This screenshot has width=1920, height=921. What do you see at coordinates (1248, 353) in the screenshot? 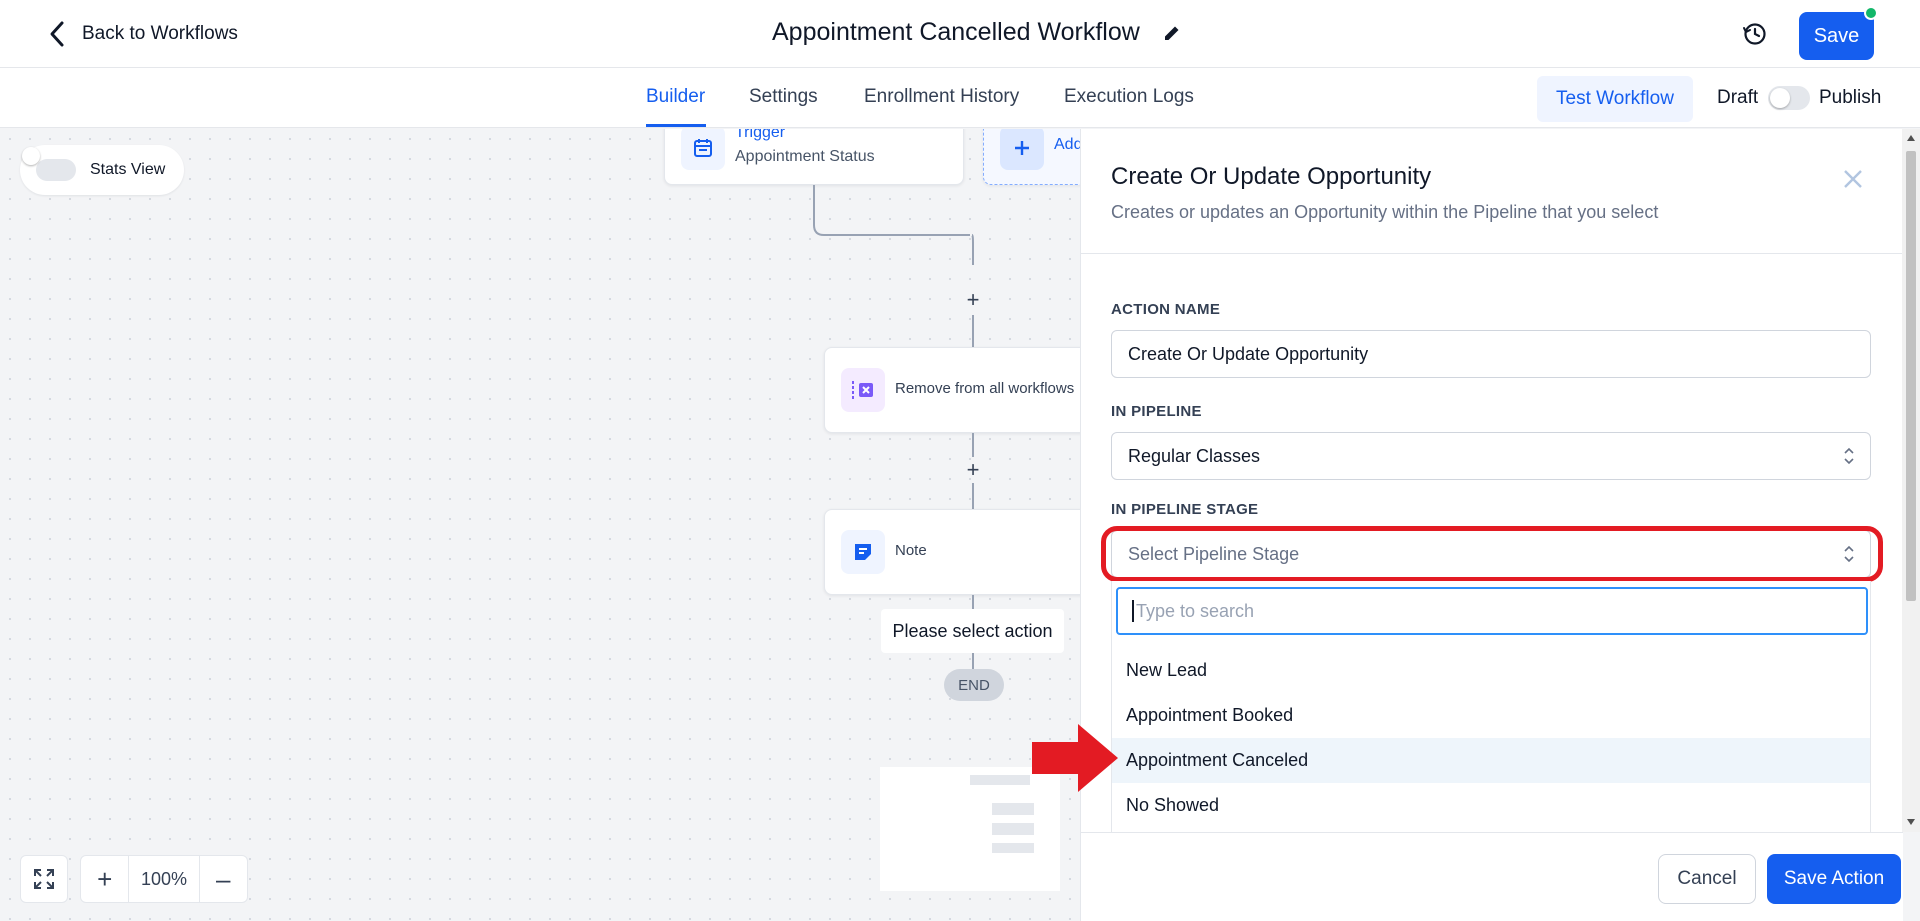
I see `action-name-value: Create Or Update Opportunity` at bounding box center [1248, 353].